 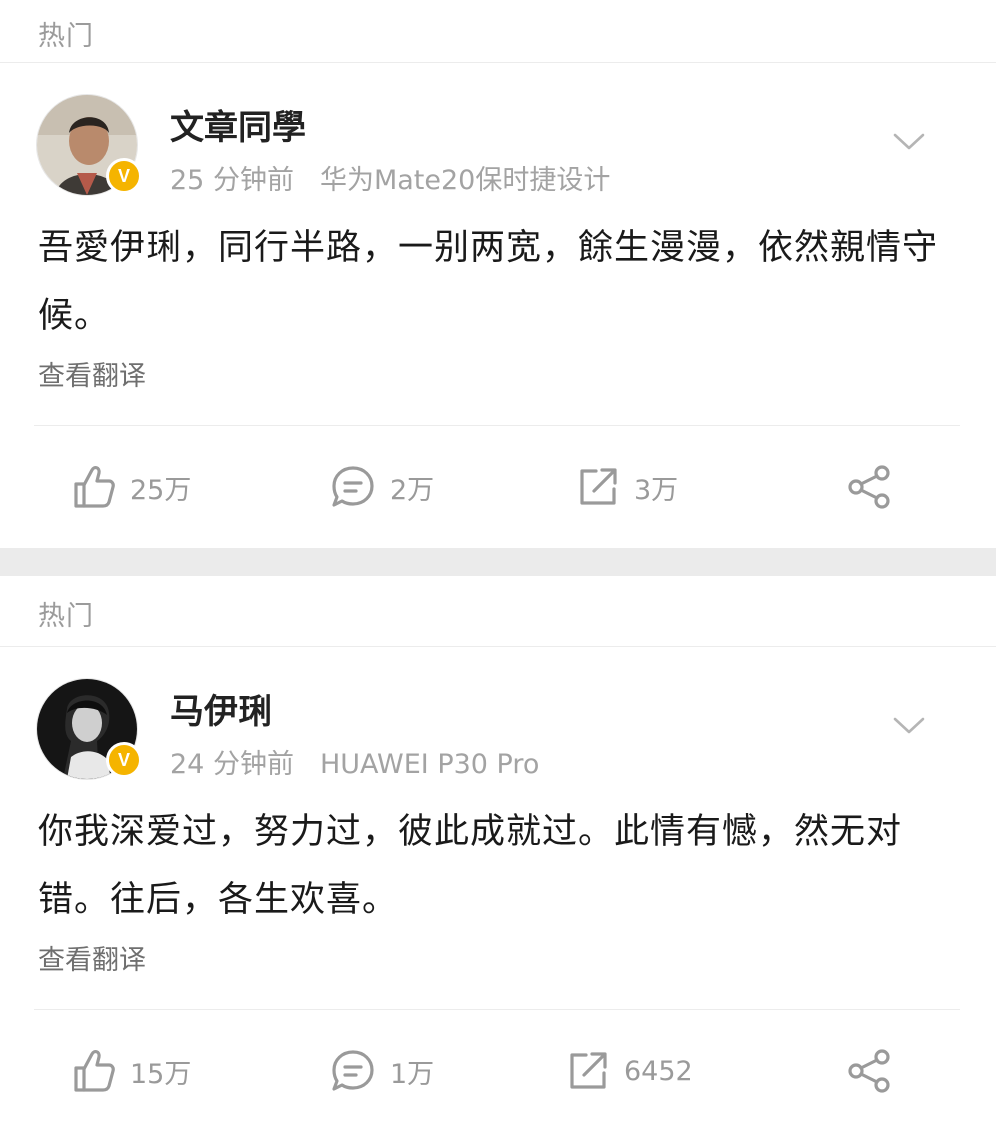 I want to click on comment-count: 2万, so click(x=412, y=490).